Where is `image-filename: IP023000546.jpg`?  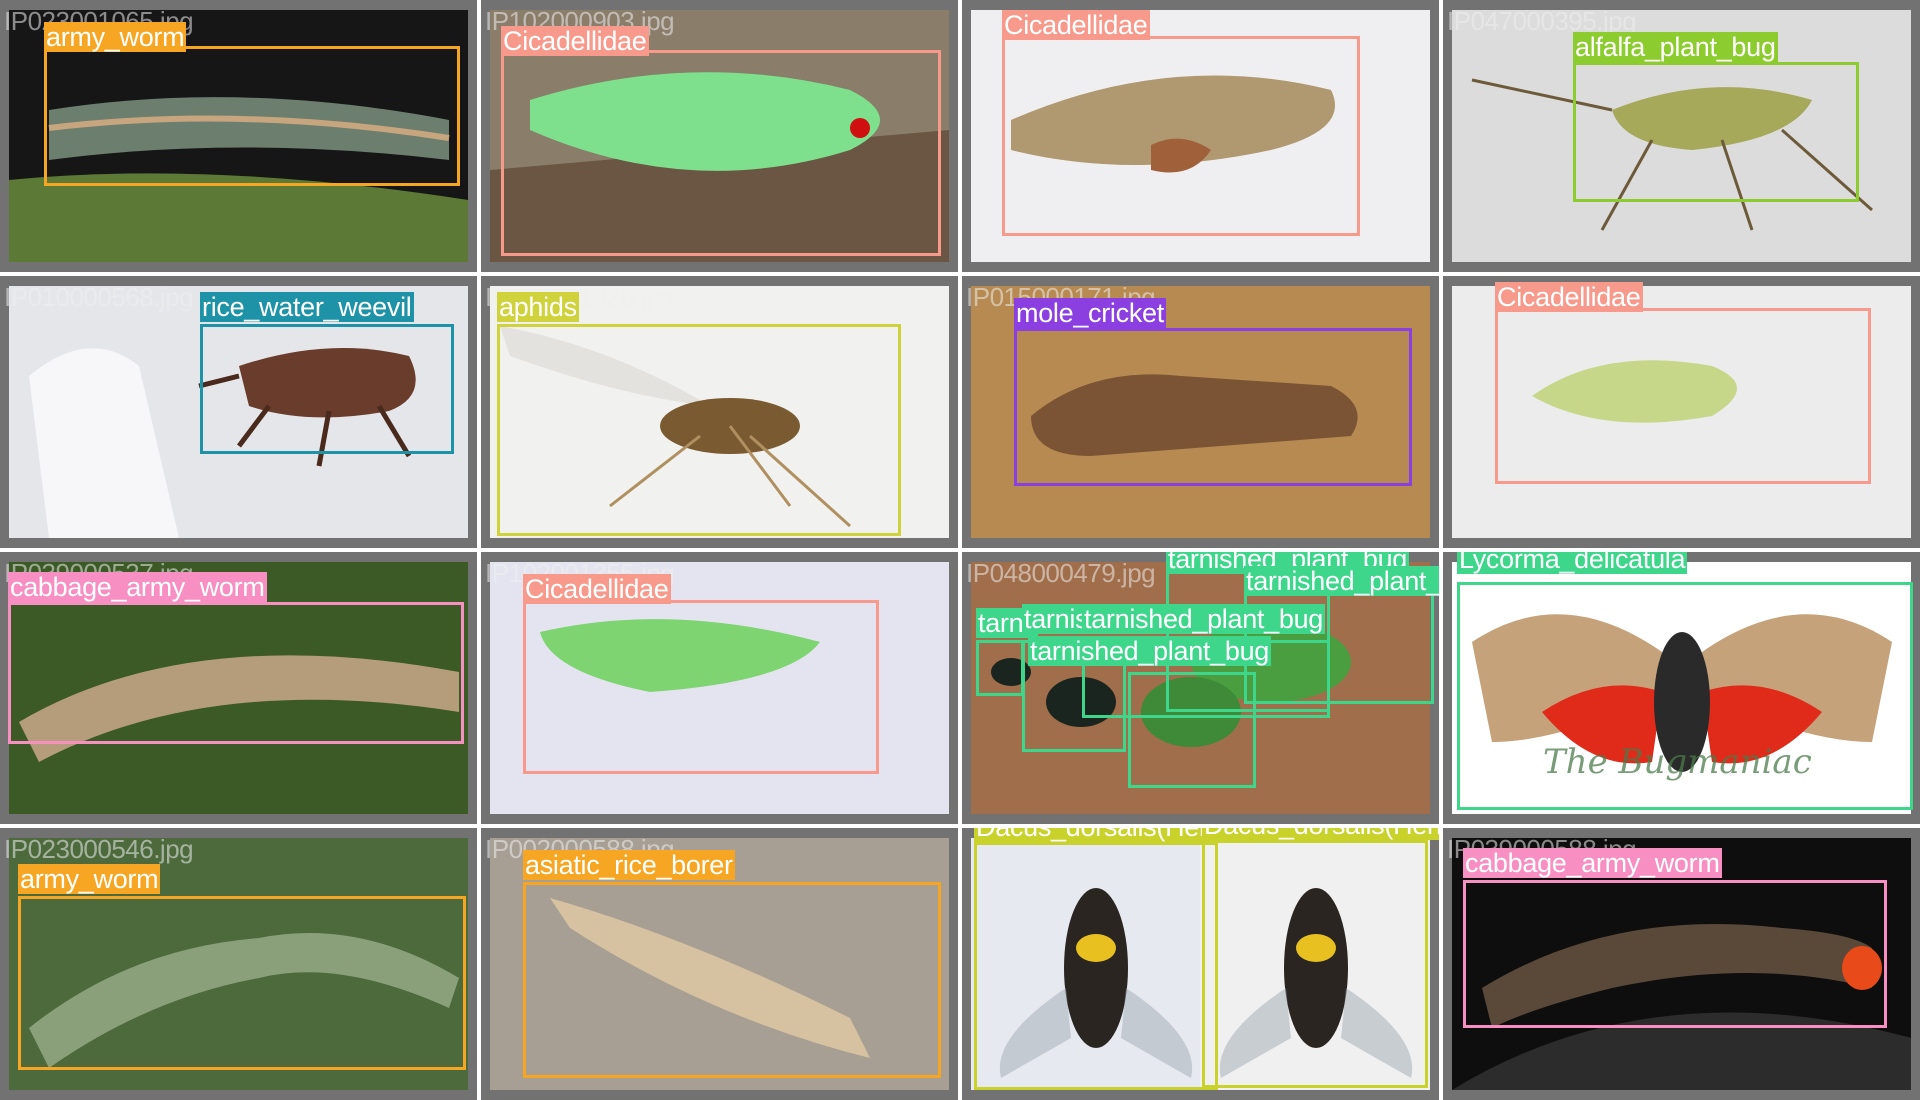
image-filename: IP023000546.jpg is located at coordinates (99, 849).